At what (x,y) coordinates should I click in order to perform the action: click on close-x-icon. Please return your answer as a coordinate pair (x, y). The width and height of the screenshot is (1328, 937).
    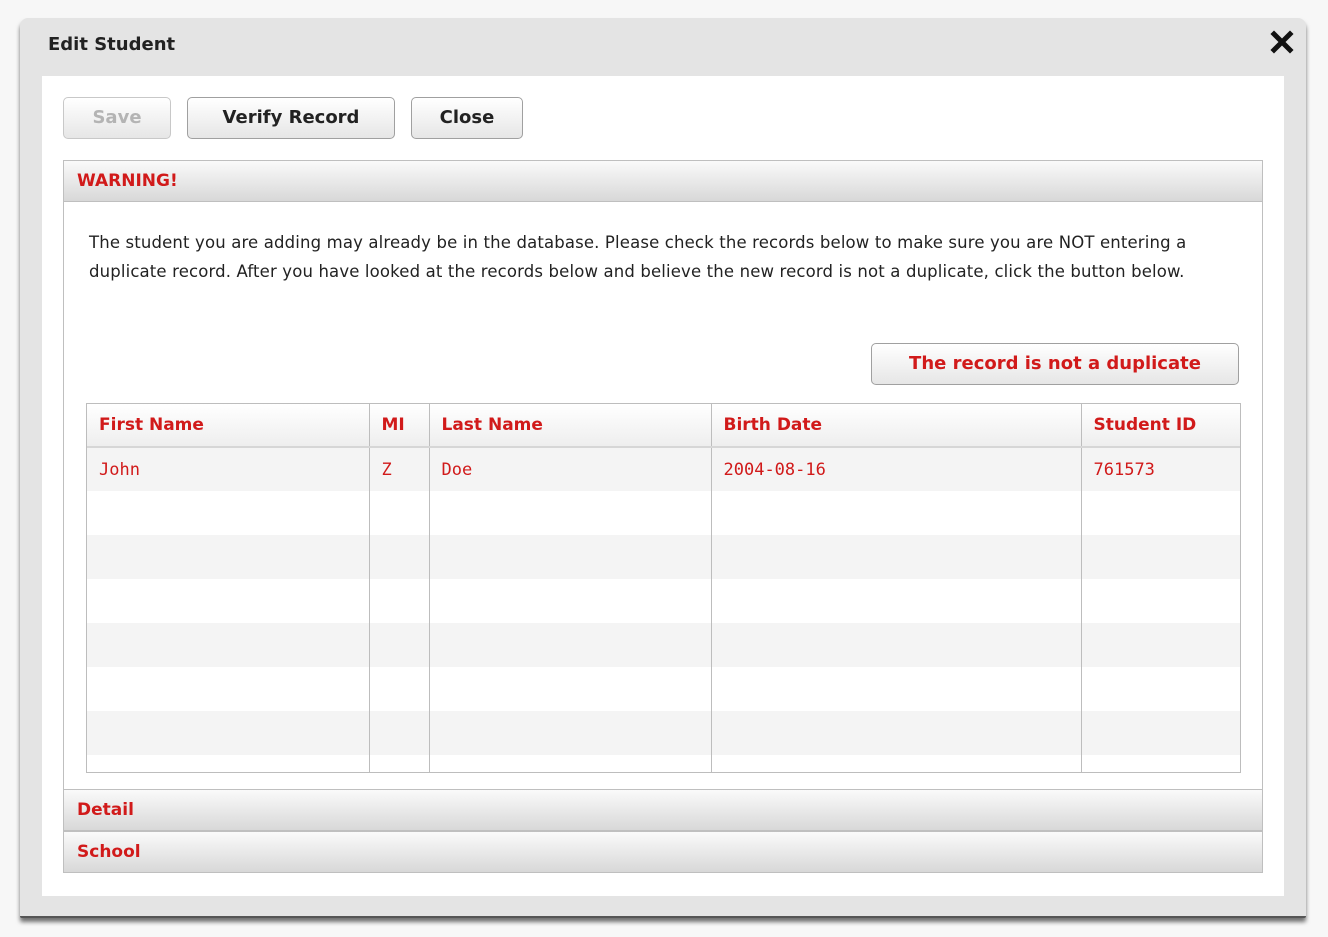
    Looking at the image, I should click on (1282, 42).